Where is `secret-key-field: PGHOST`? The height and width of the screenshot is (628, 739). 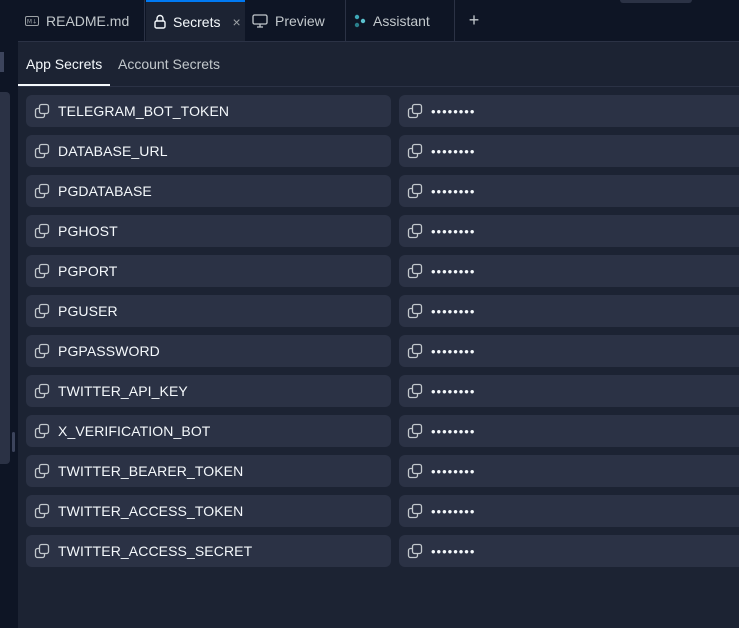 secret-key-field: PGHOST is located at coordinates (208, 231).